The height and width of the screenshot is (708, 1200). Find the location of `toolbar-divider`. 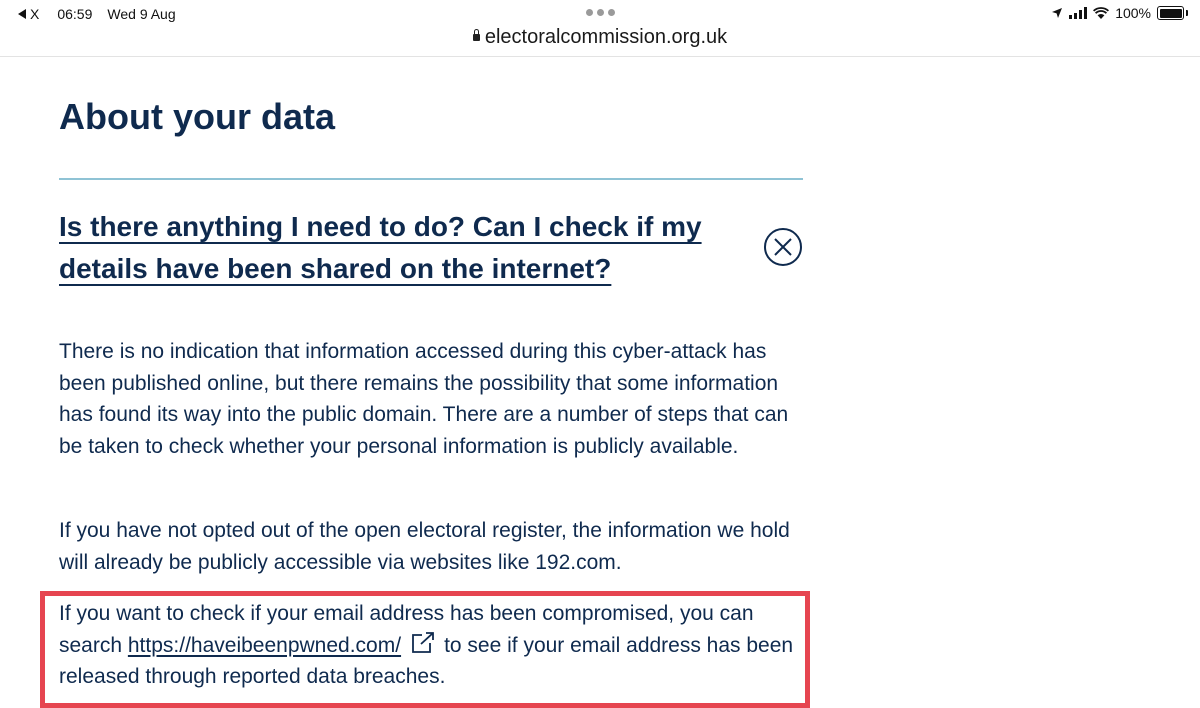

toolbar-divider is located at coordinates (600, 56).